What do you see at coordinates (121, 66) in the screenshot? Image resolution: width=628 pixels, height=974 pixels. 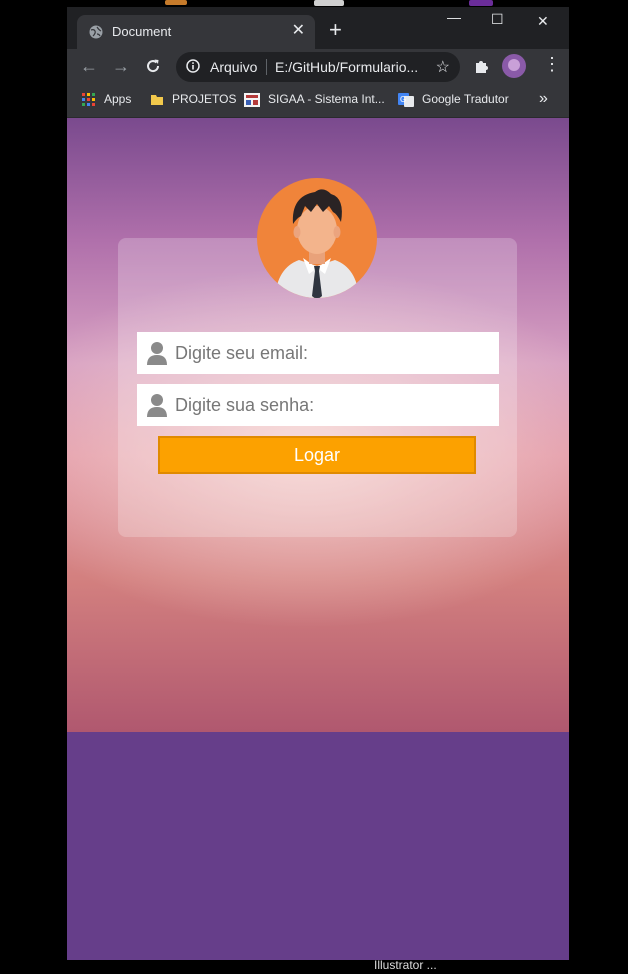 I see `forward-arrow-icon: →` at bounding box center [121, 66].